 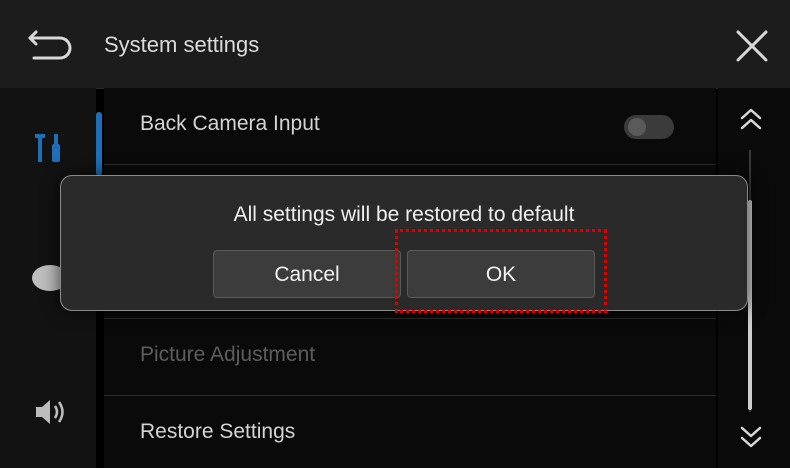 What do you see at coordinates (501, 274) in the screenshot?
I see `ok-button: OK` at bounding box center [501, 274].